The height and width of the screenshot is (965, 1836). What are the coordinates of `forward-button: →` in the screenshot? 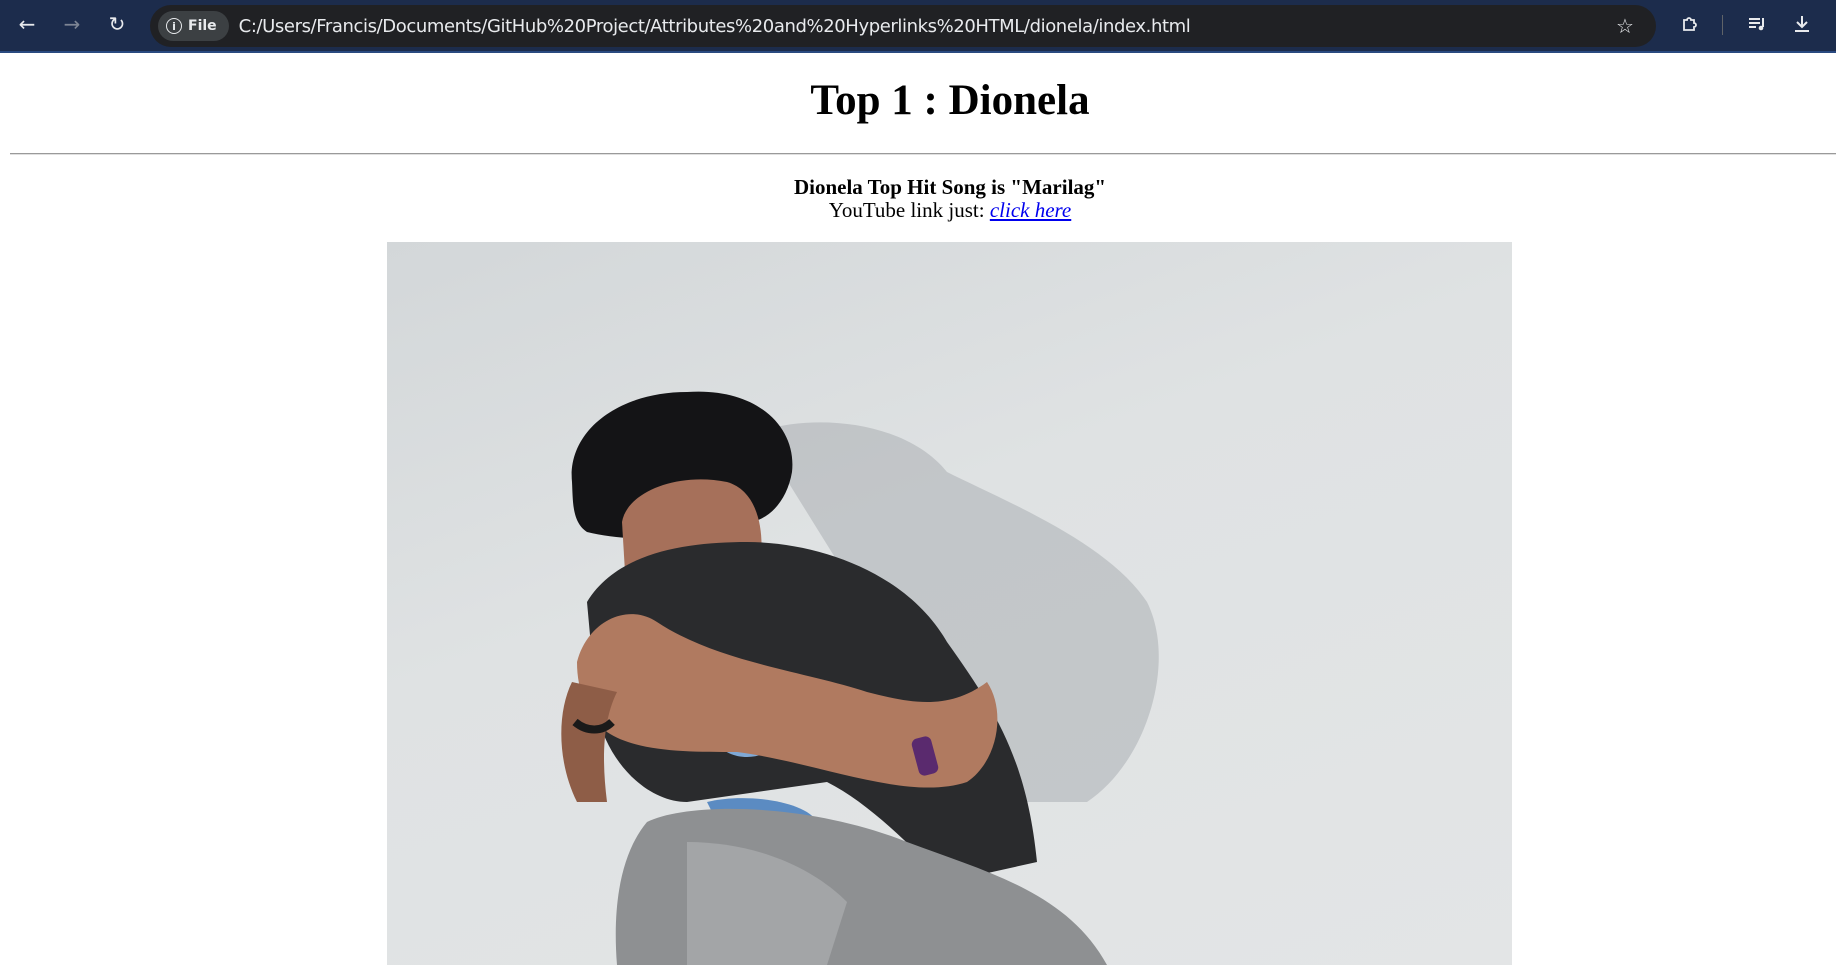 It's located at (72, 24).